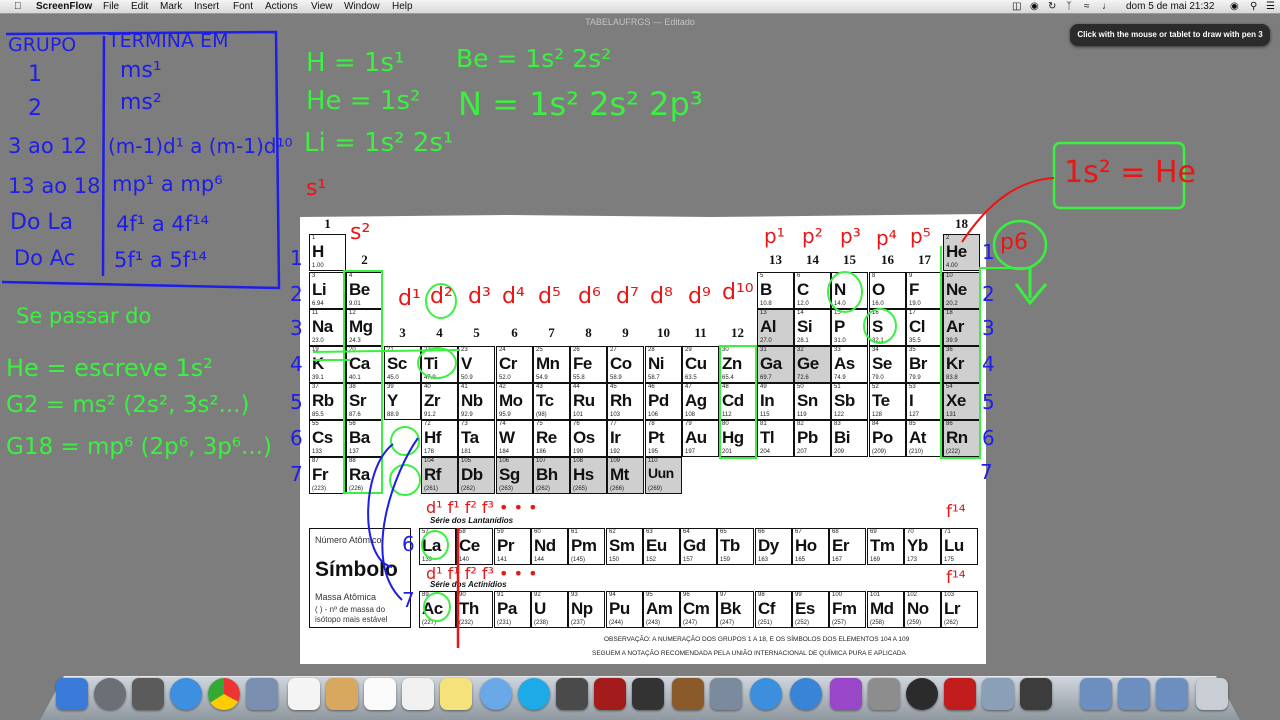 The width and height of the screenshot is (1280, 720). Describe the element at coordinates (304, 694) in the screenshot. I see `document-icon` at that location.